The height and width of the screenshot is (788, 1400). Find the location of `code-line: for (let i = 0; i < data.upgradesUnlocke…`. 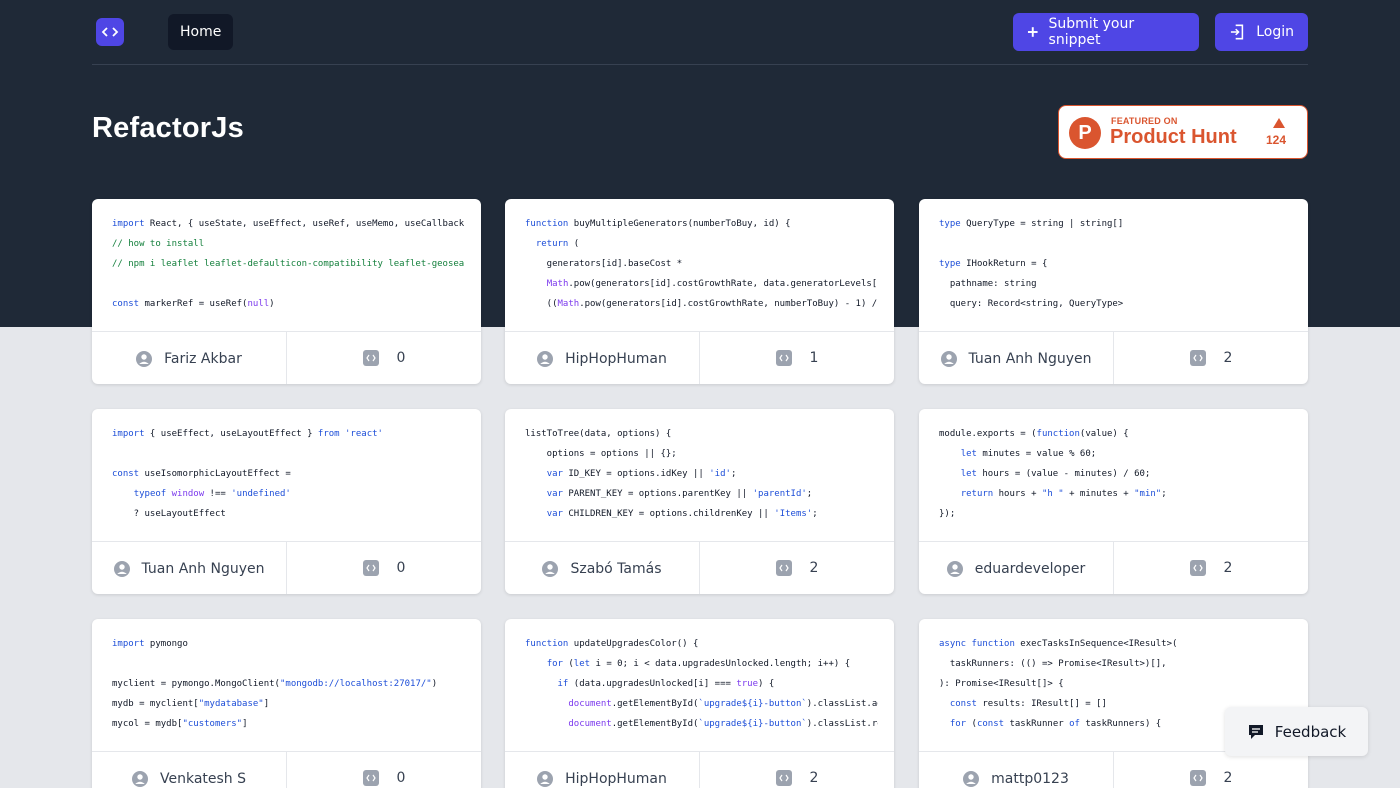

code-line: for (let i = 0; i < data.upgradesUnlocke… is located at coordinates (698, 664).